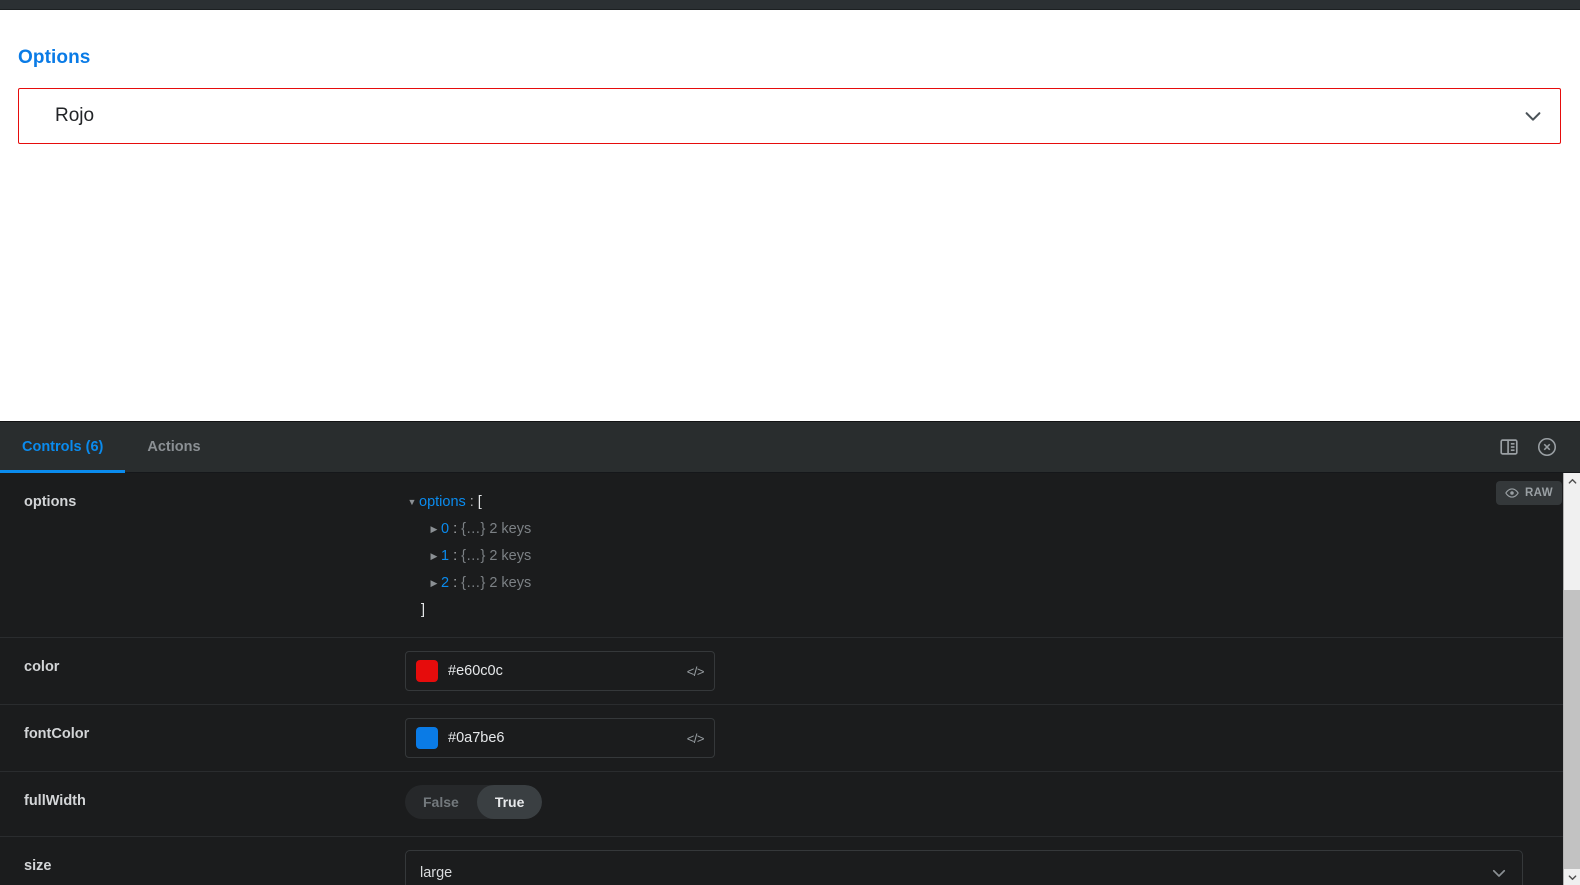 Image resolution: width=1580 pixels, height=885 pixels. I want to click on control-name-options: options, so click(50, 502).